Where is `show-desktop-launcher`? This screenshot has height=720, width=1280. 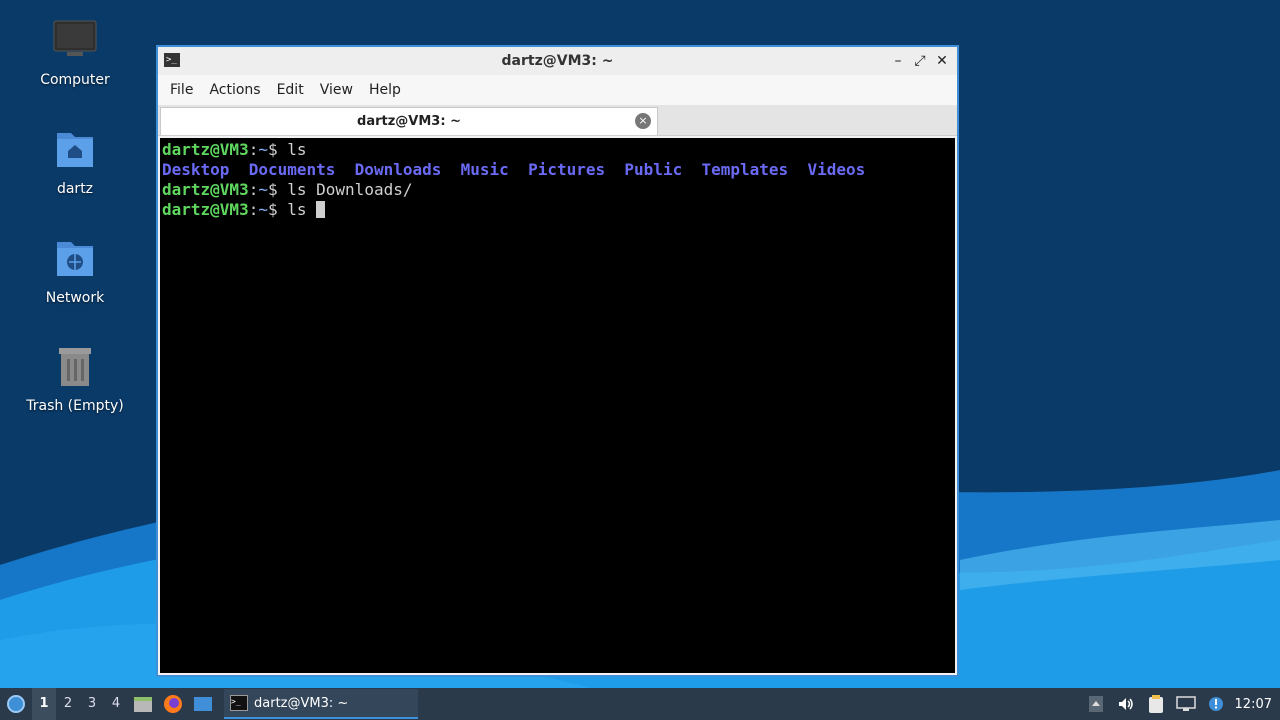 show-desktop-launcher is located at coordinates (203, 704).